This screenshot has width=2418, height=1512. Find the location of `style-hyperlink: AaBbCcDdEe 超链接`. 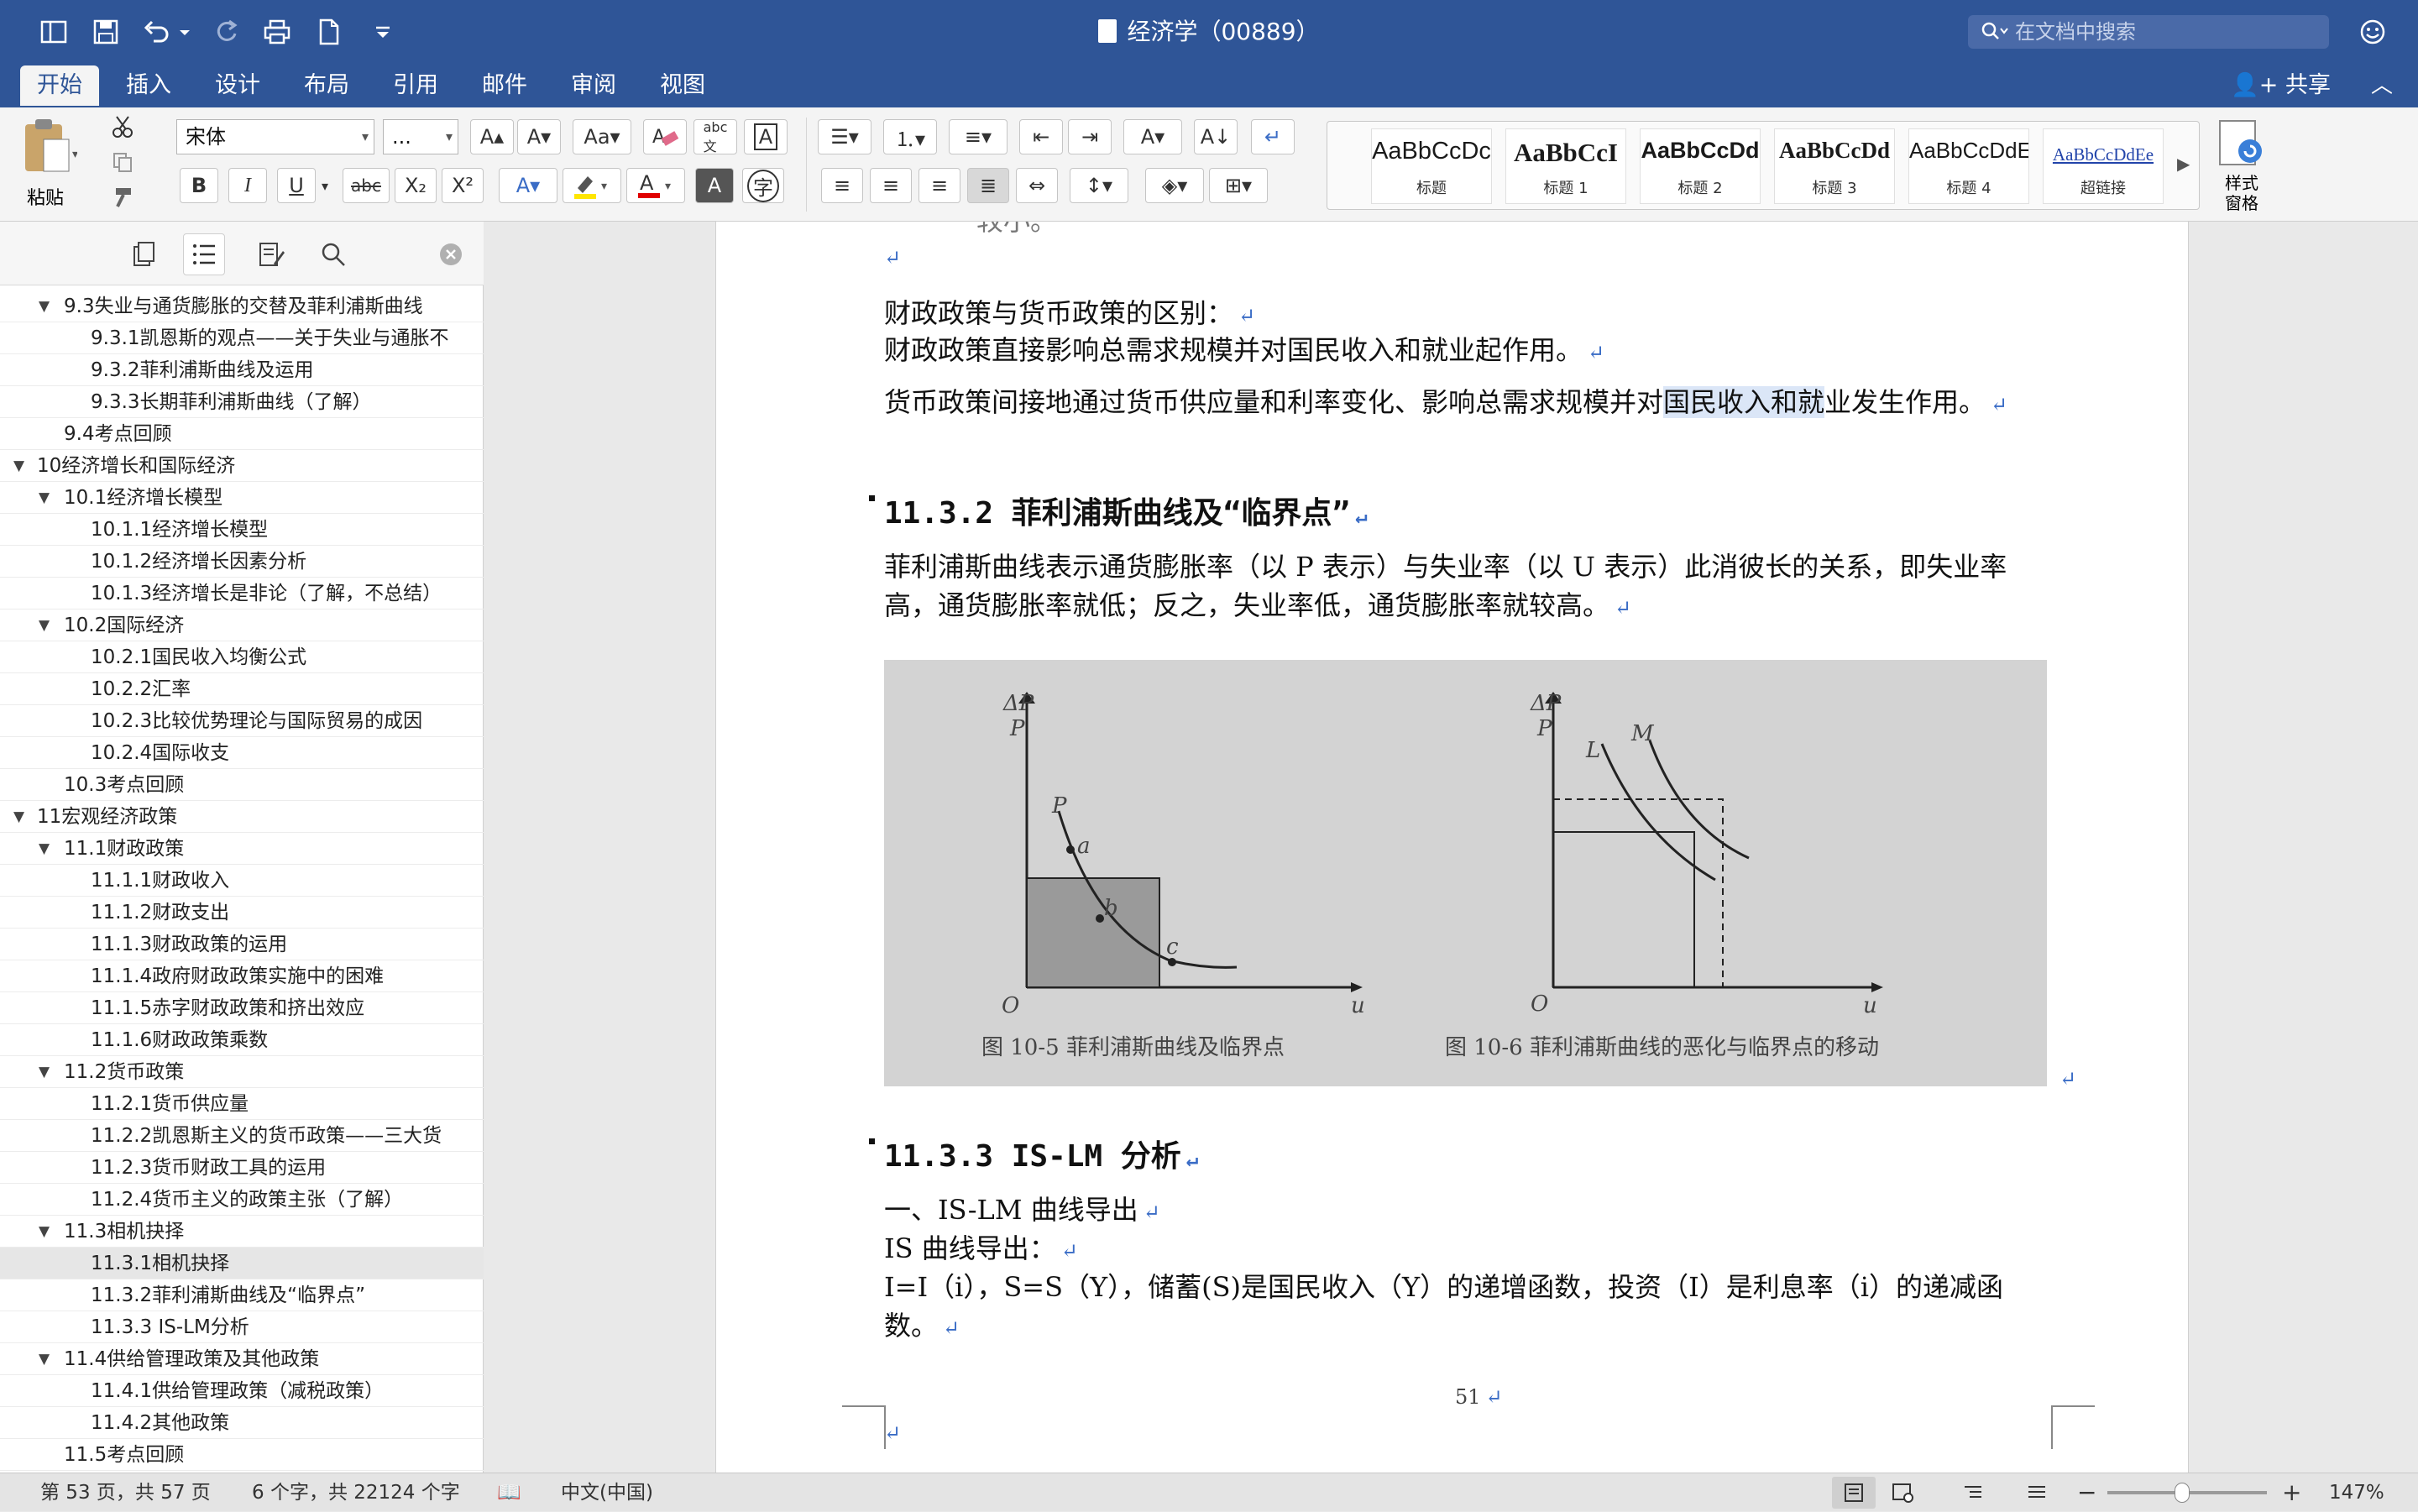

style-hyperlink: AaBbCcDdEe 超链接 is located at coordinates (2103, 166).